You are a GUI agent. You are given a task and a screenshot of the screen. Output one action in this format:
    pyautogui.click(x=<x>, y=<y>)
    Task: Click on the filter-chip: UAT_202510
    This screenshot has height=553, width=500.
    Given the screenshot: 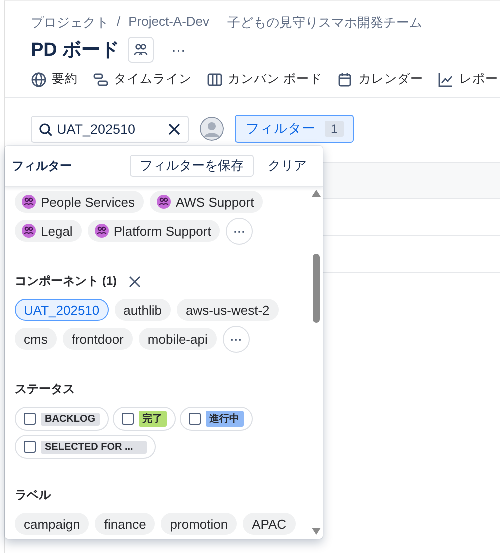 What is the action you would take?
    pyautogui.click(x=62, y=310)
    